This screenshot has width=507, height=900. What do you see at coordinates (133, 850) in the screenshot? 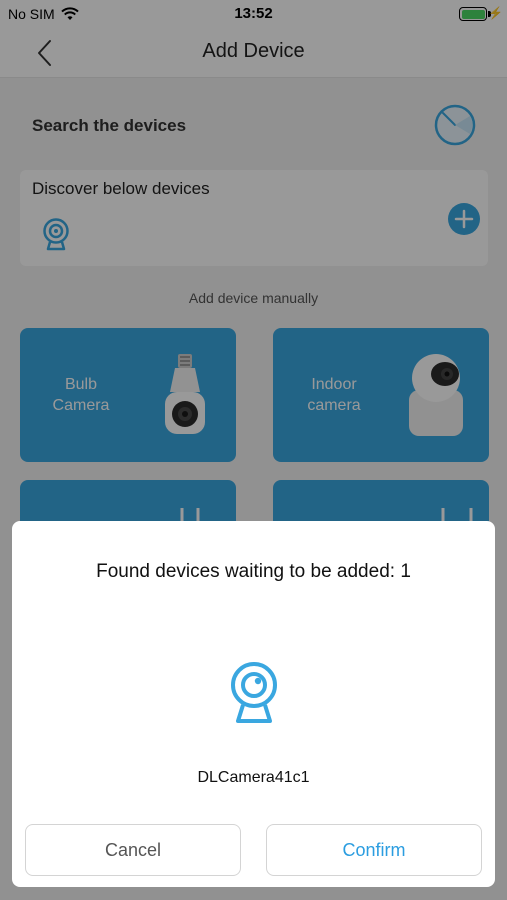
I see `cancel-button: Cancel` at bounding box center [133, 850].